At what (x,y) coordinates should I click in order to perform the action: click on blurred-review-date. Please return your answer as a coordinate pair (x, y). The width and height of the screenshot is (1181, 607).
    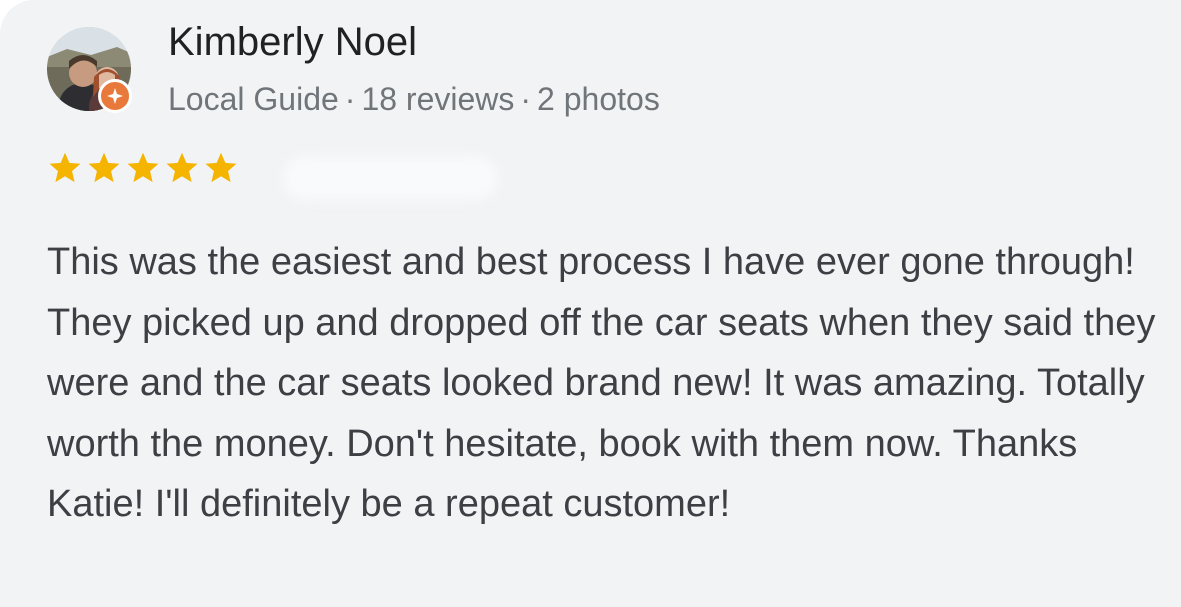
    Looking at the image, I should click on (390, 178).